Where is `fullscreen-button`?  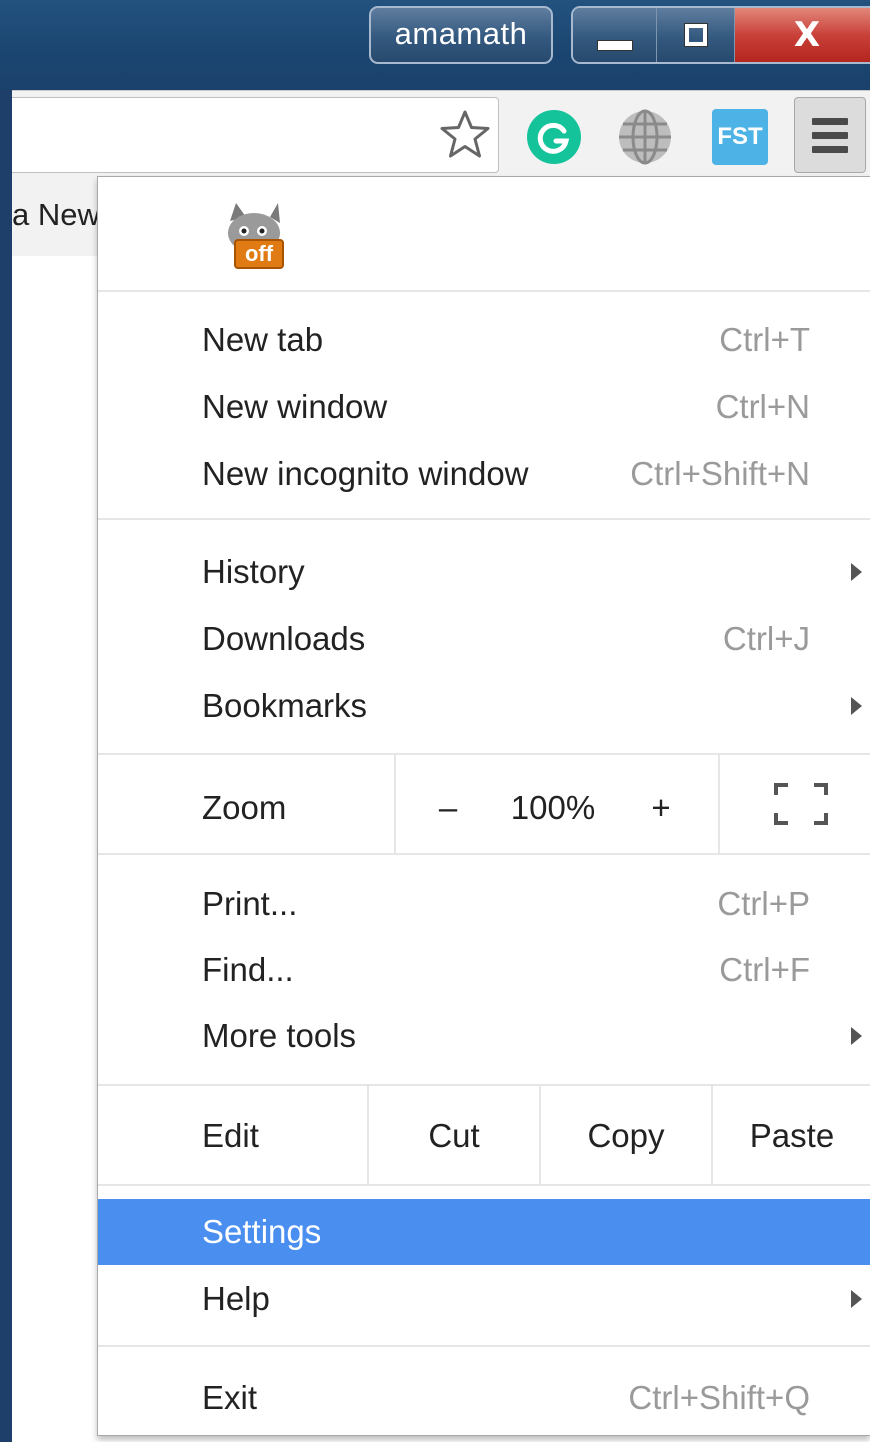 fullscreen-button is located at coordinates (801, 804).